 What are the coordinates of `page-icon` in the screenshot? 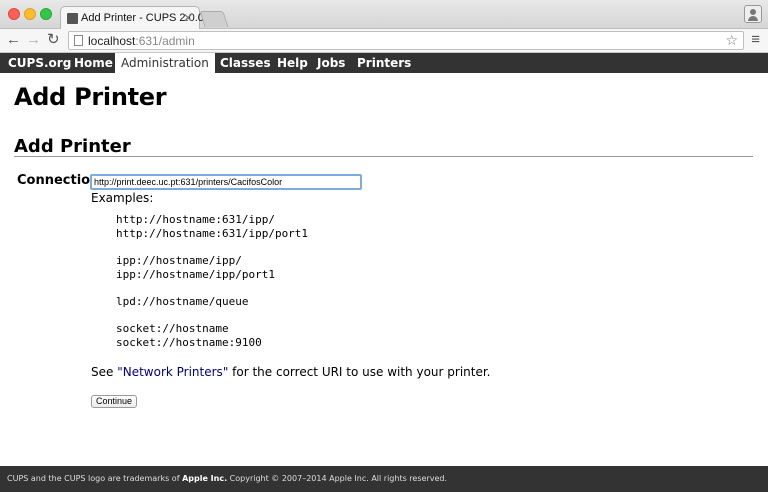 It's located at (78, 40).